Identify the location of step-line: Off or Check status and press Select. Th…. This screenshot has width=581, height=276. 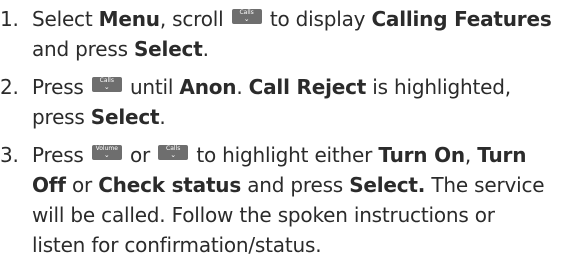
(303, 185).